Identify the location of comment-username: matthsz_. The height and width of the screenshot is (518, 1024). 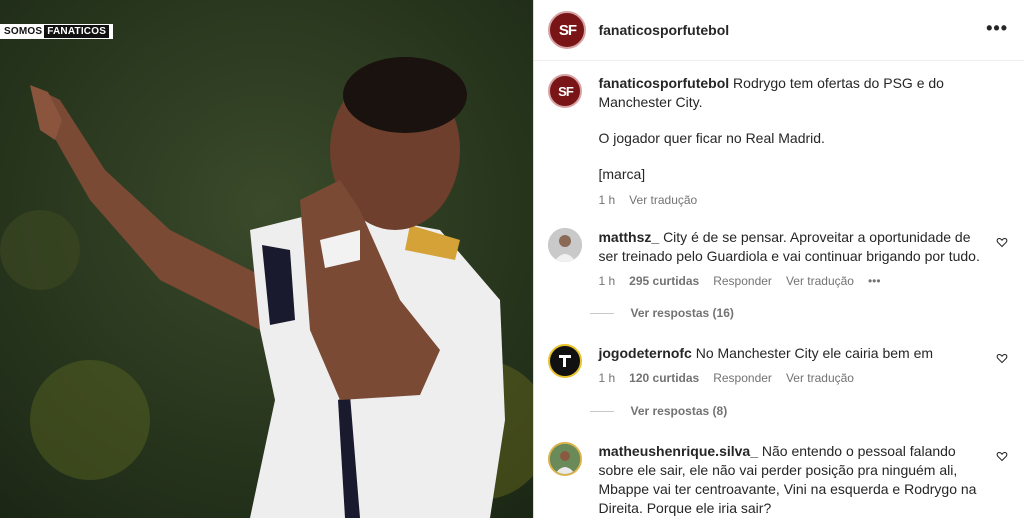
(628, 237).